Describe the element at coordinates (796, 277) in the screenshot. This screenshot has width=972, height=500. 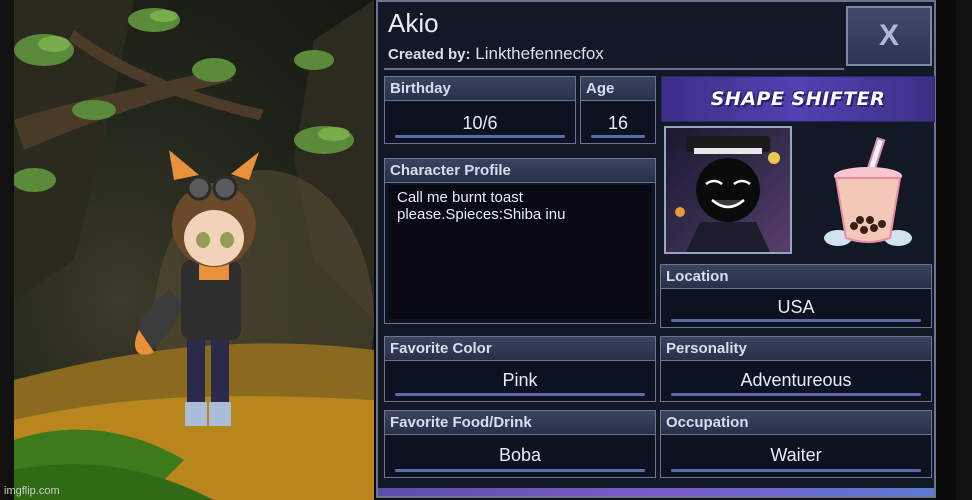
I see `location-label: Location` at that location.